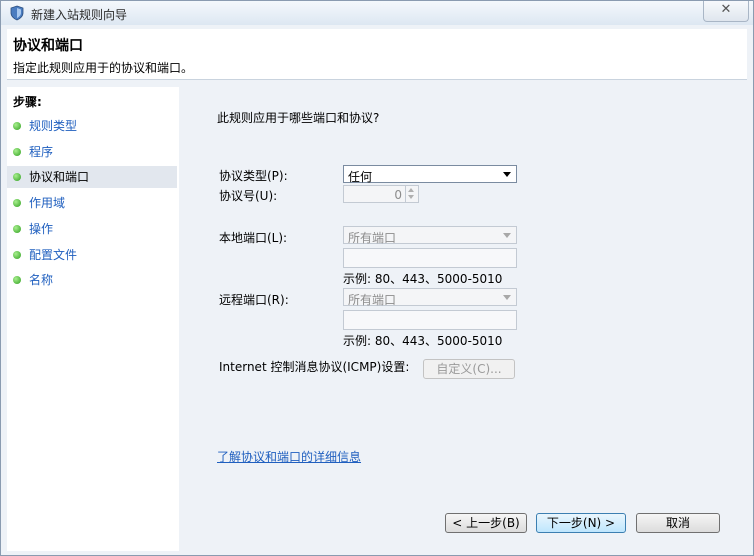 Image resolution: width=754 pixels, height=556 pixels. I want to click on remote-port-input, so click(430, 320).